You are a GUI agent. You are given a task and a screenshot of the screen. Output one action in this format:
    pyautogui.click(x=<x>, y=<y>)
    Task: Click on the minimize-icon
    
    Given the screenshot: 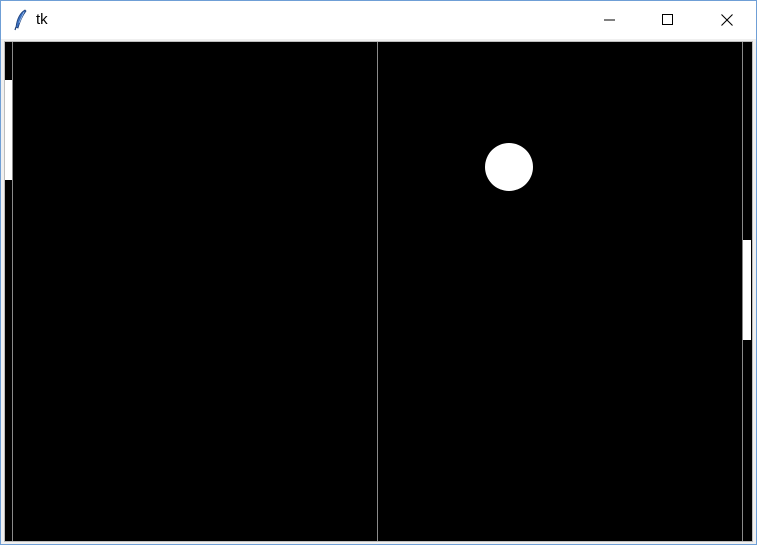 What is the action you would take?
    pyautogui.click(x=609, y=20)
    